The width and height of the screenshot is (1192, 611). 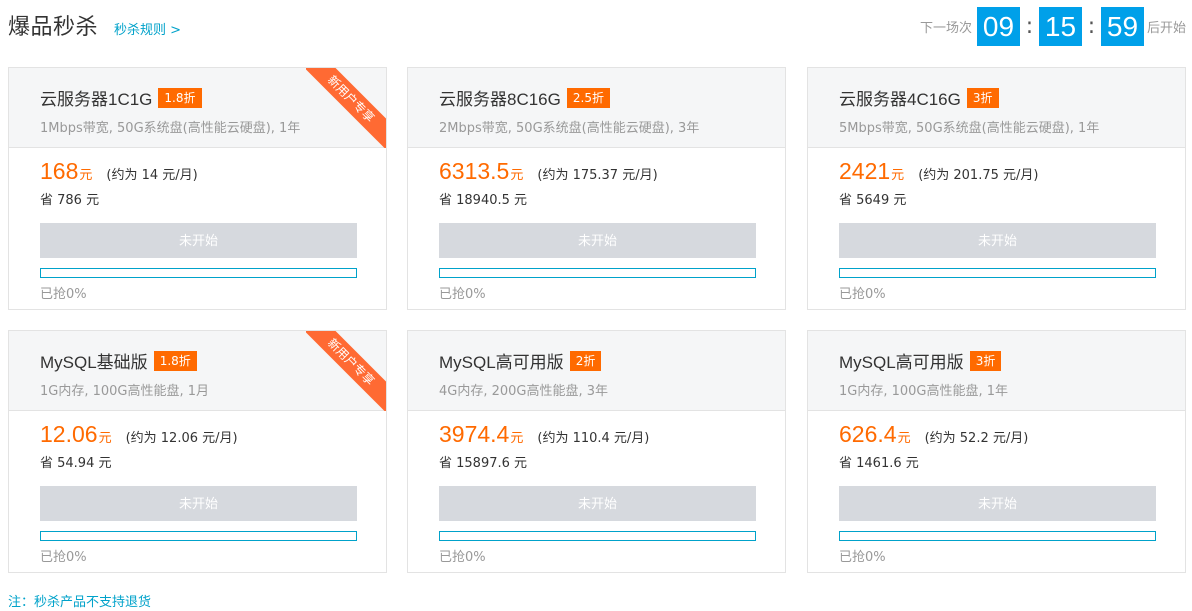 I want to click on price-row: 2421 元 (约为 201.75 元/月), so click(x=997, y=173).